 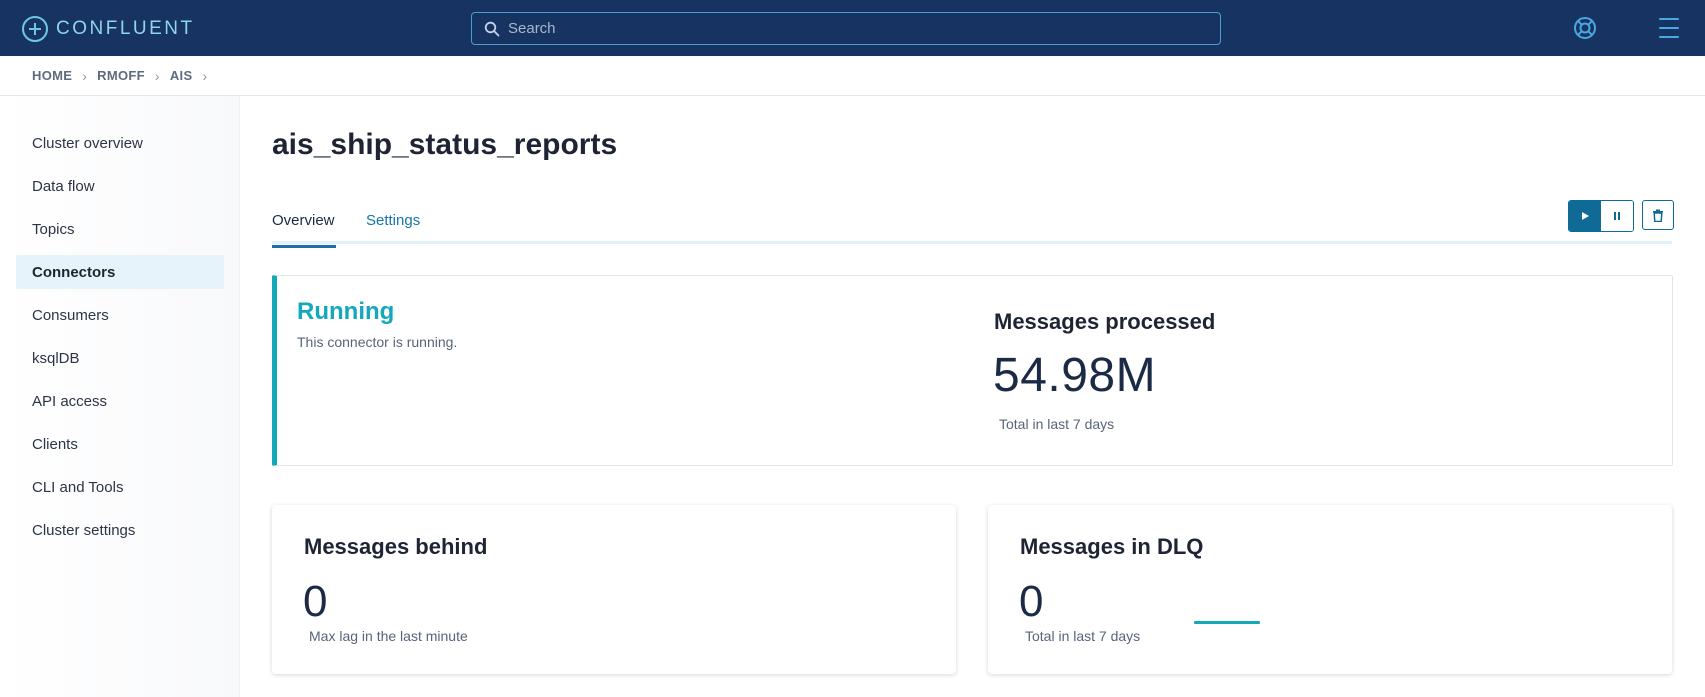 What do you see at coordinates (120, 229) in the screenshot?
I see `sidebar-item-topics: Topics` at bounding box center [120, 229].